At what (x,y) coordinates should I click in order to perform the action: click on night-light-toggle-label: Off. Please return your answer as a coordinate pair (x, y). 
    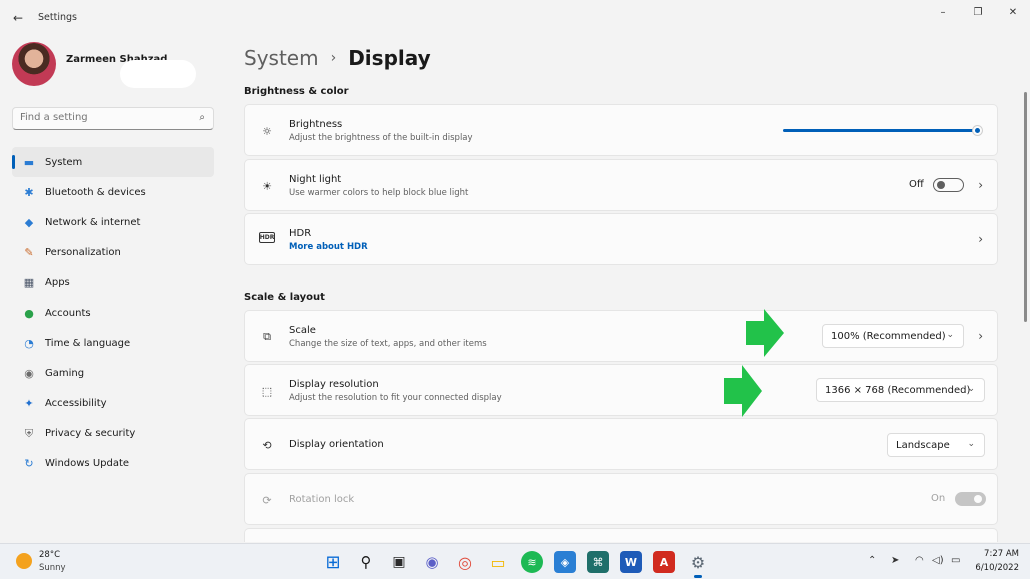
    Looking at the image, I should click on (916, 184).